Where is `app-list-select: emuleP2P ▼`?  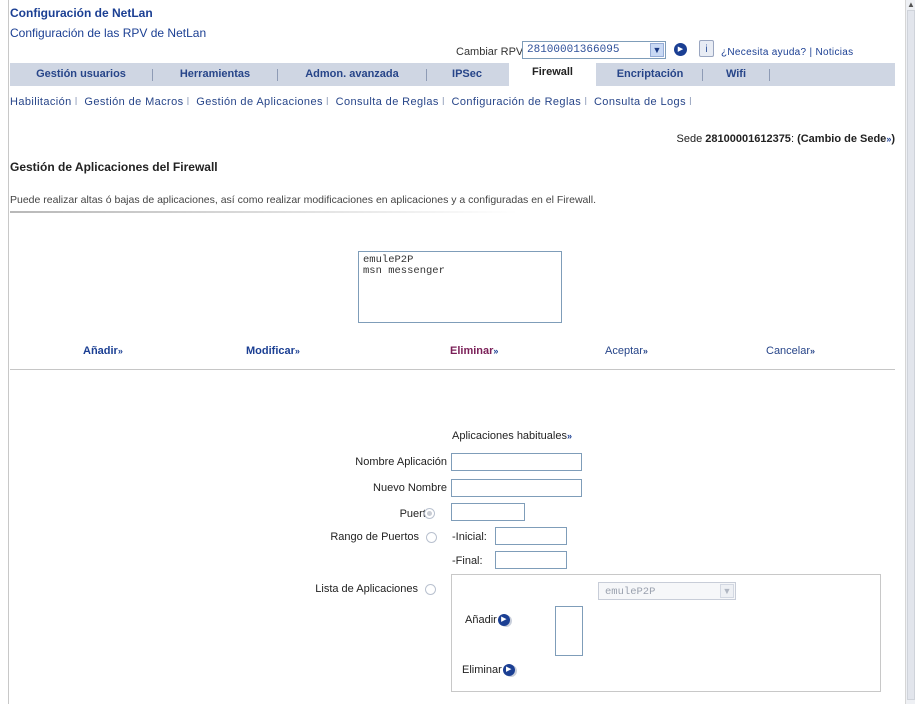
app-list-select: emuleP2P ▼ is located at coordinates (667, 591).